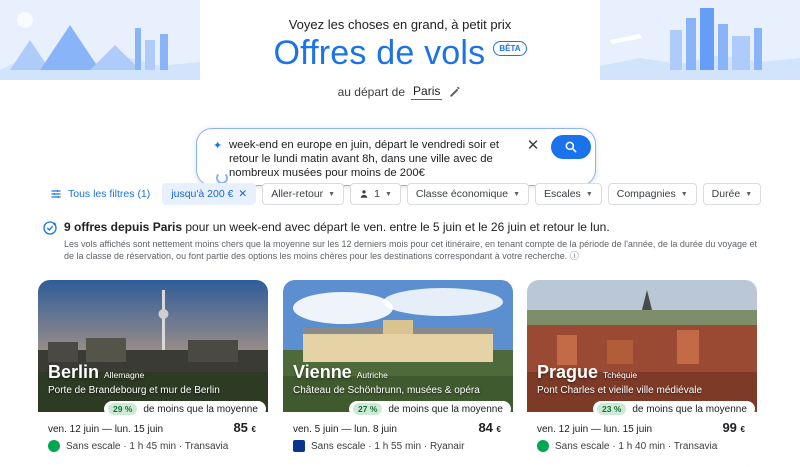  I want to click on person-icon, so click(364, 194).